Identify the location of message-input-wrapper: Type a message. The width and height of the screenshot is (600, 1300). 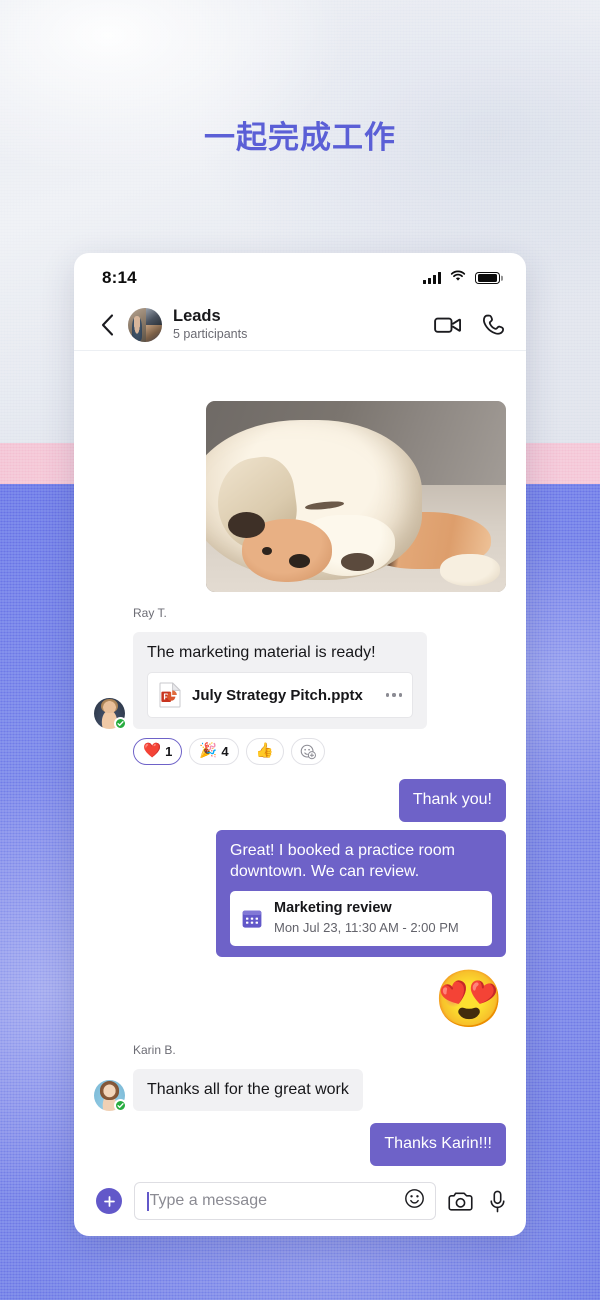
(285, 1201).